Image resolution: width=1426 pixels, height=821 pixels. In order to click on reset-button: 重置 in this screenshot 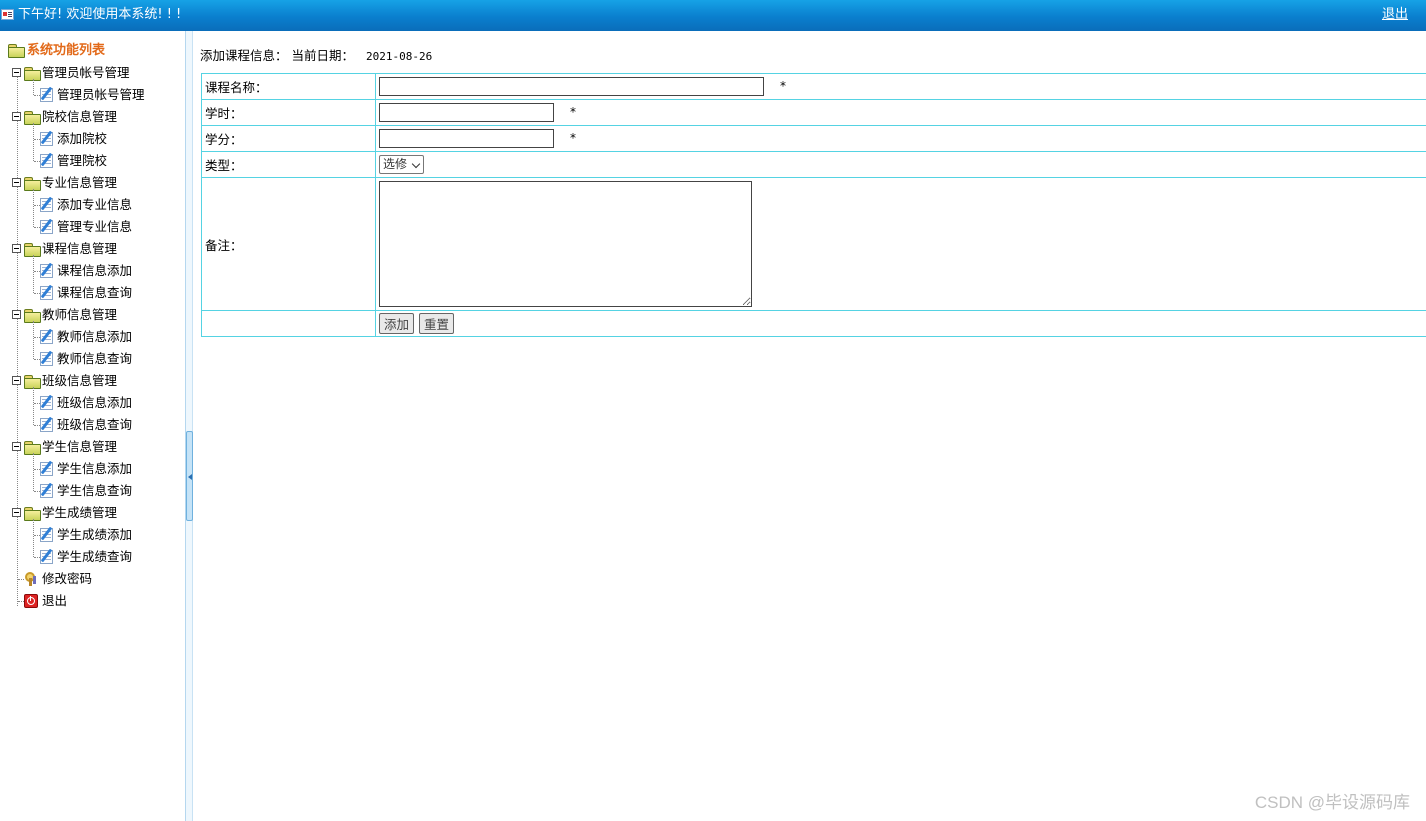, I will do `click(437, 323)`.